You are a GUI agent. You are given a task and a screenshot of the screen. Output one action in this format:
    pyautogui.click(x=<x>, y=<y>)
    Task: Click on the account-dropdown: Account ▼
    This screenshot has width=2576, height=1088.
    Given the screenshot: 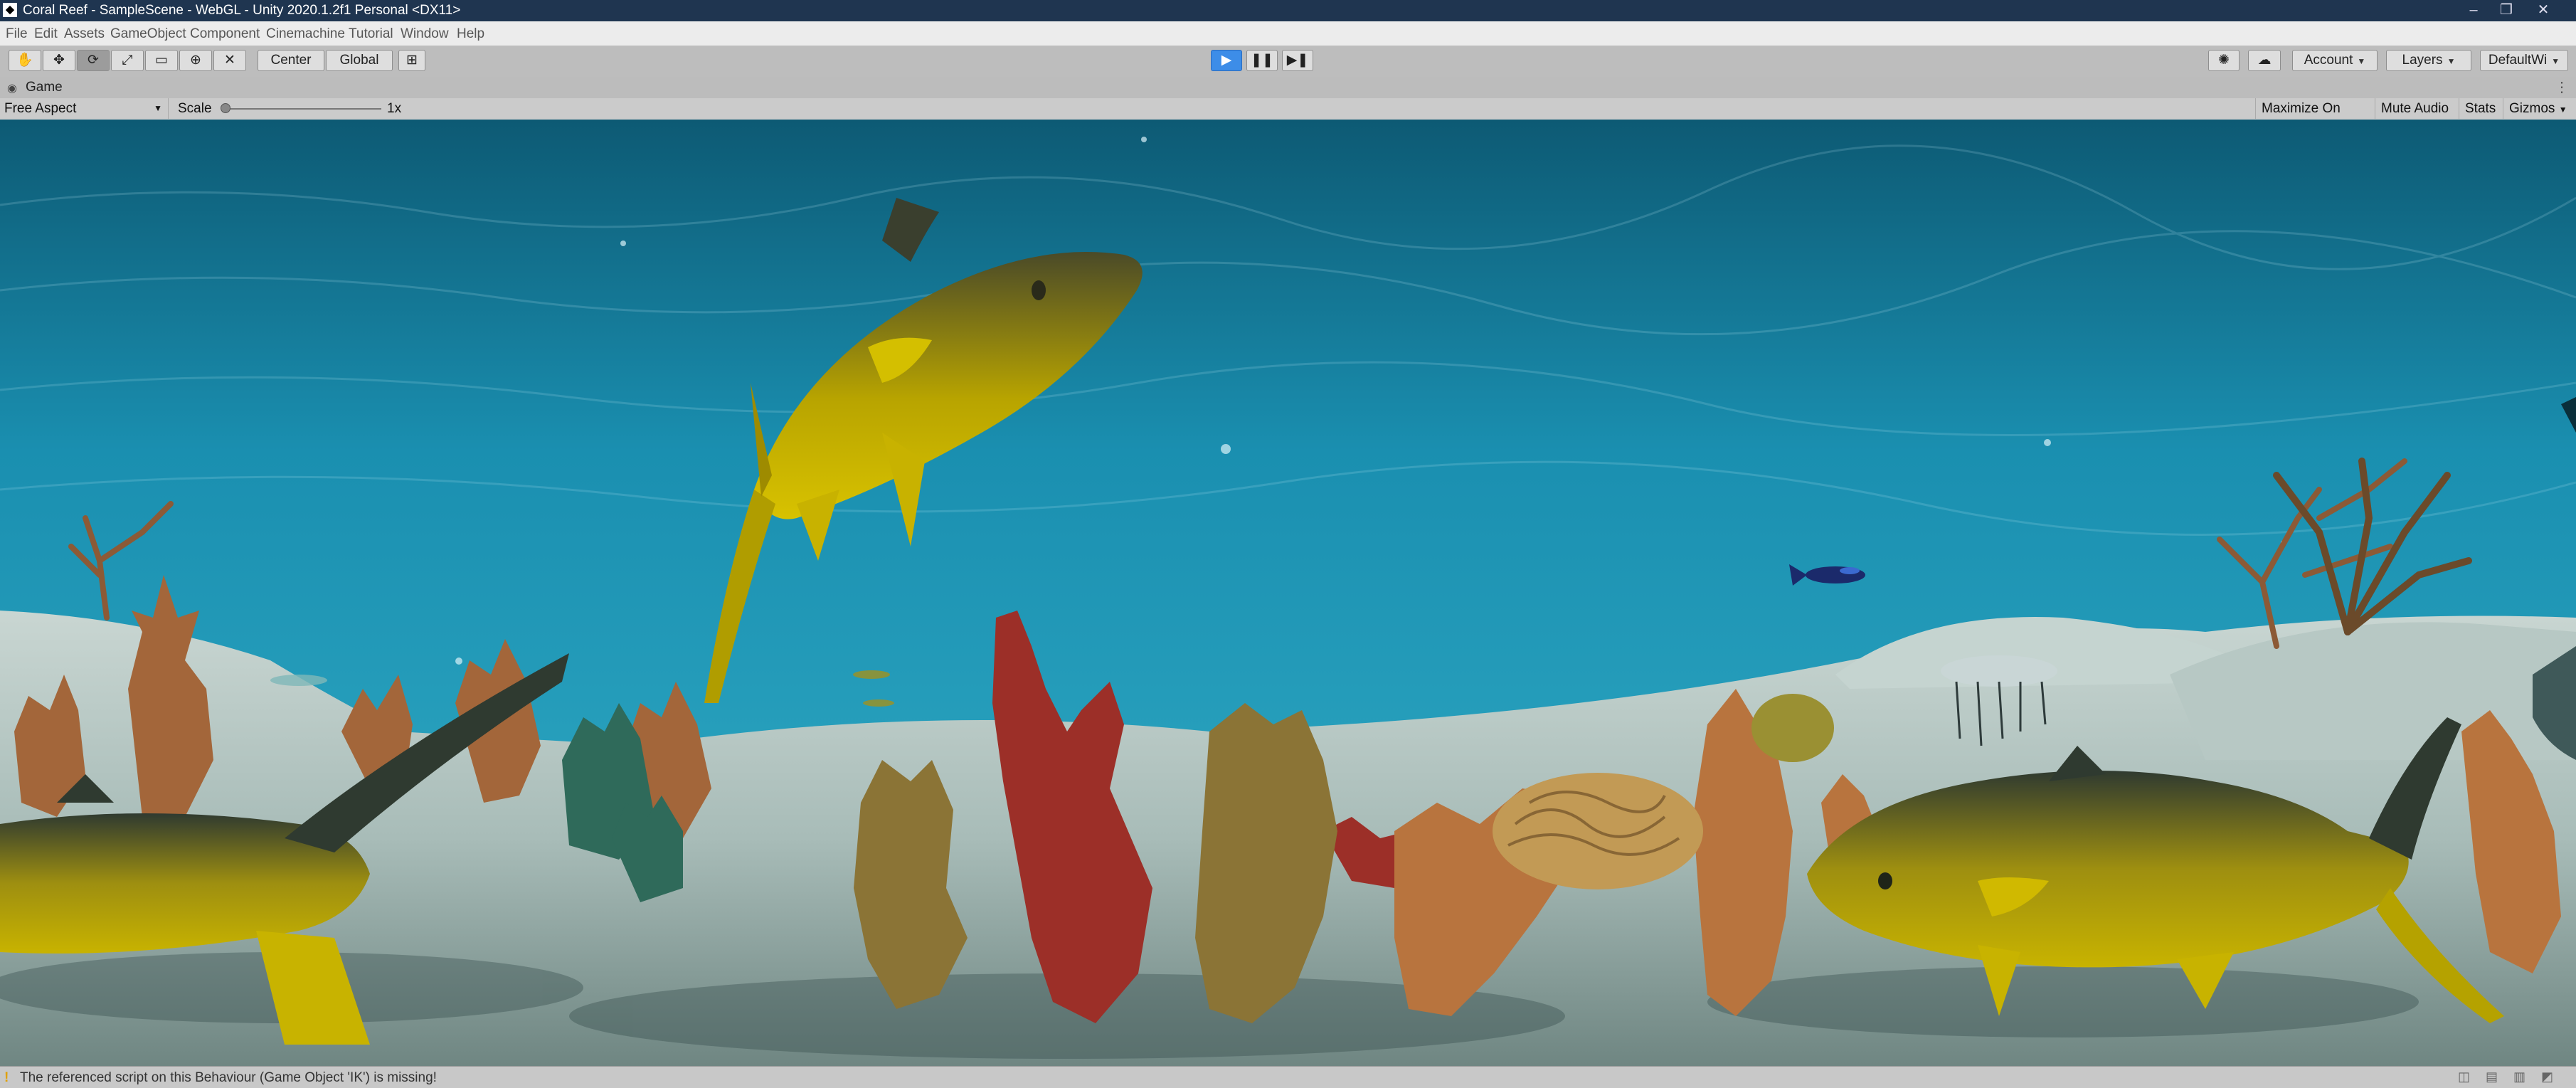 What is the action you would take?
    pyautogui.click(x=2335, y=60)
    